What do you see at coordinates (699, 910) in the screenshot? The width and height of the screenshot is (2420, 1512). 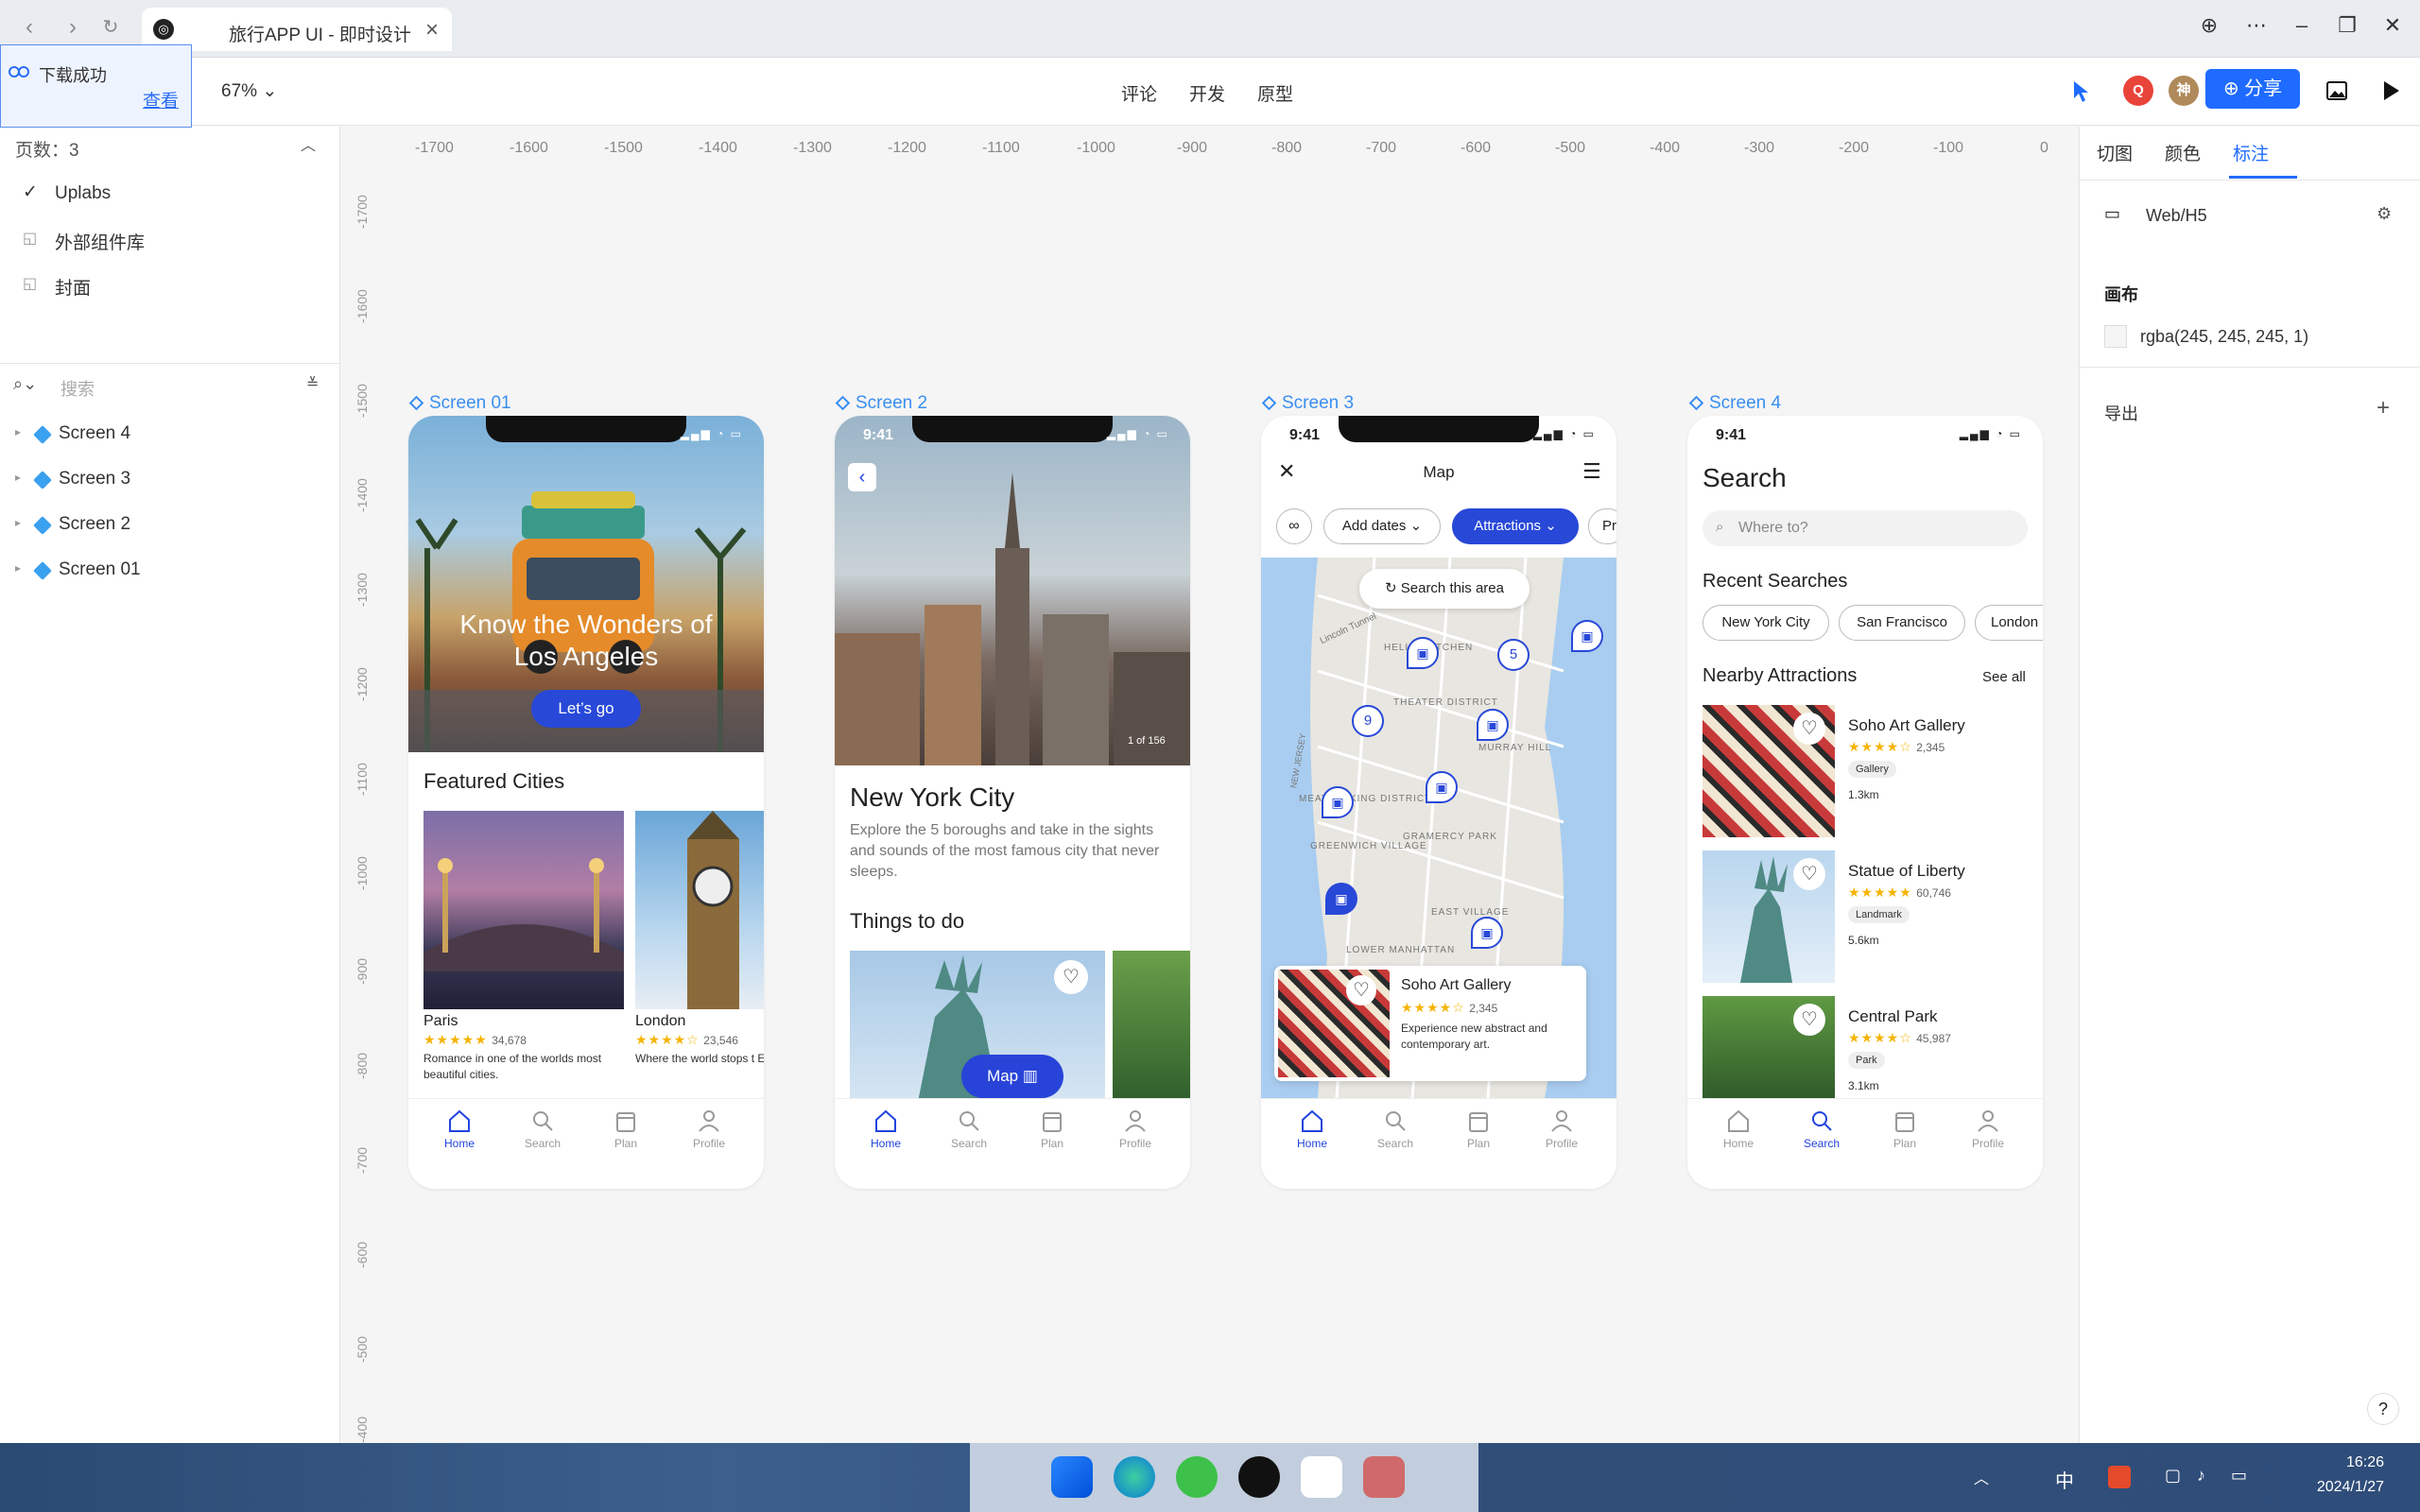 I see `london-image` at bounding box center [699, 910].